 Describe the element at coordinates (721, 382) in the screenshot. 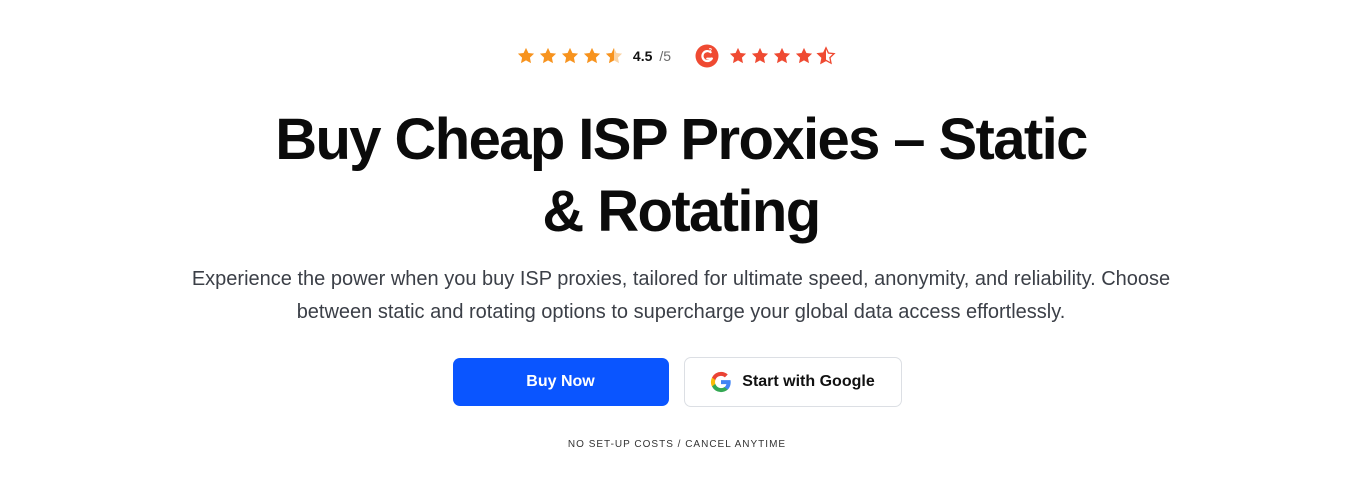

I see `google-icon` at that location.